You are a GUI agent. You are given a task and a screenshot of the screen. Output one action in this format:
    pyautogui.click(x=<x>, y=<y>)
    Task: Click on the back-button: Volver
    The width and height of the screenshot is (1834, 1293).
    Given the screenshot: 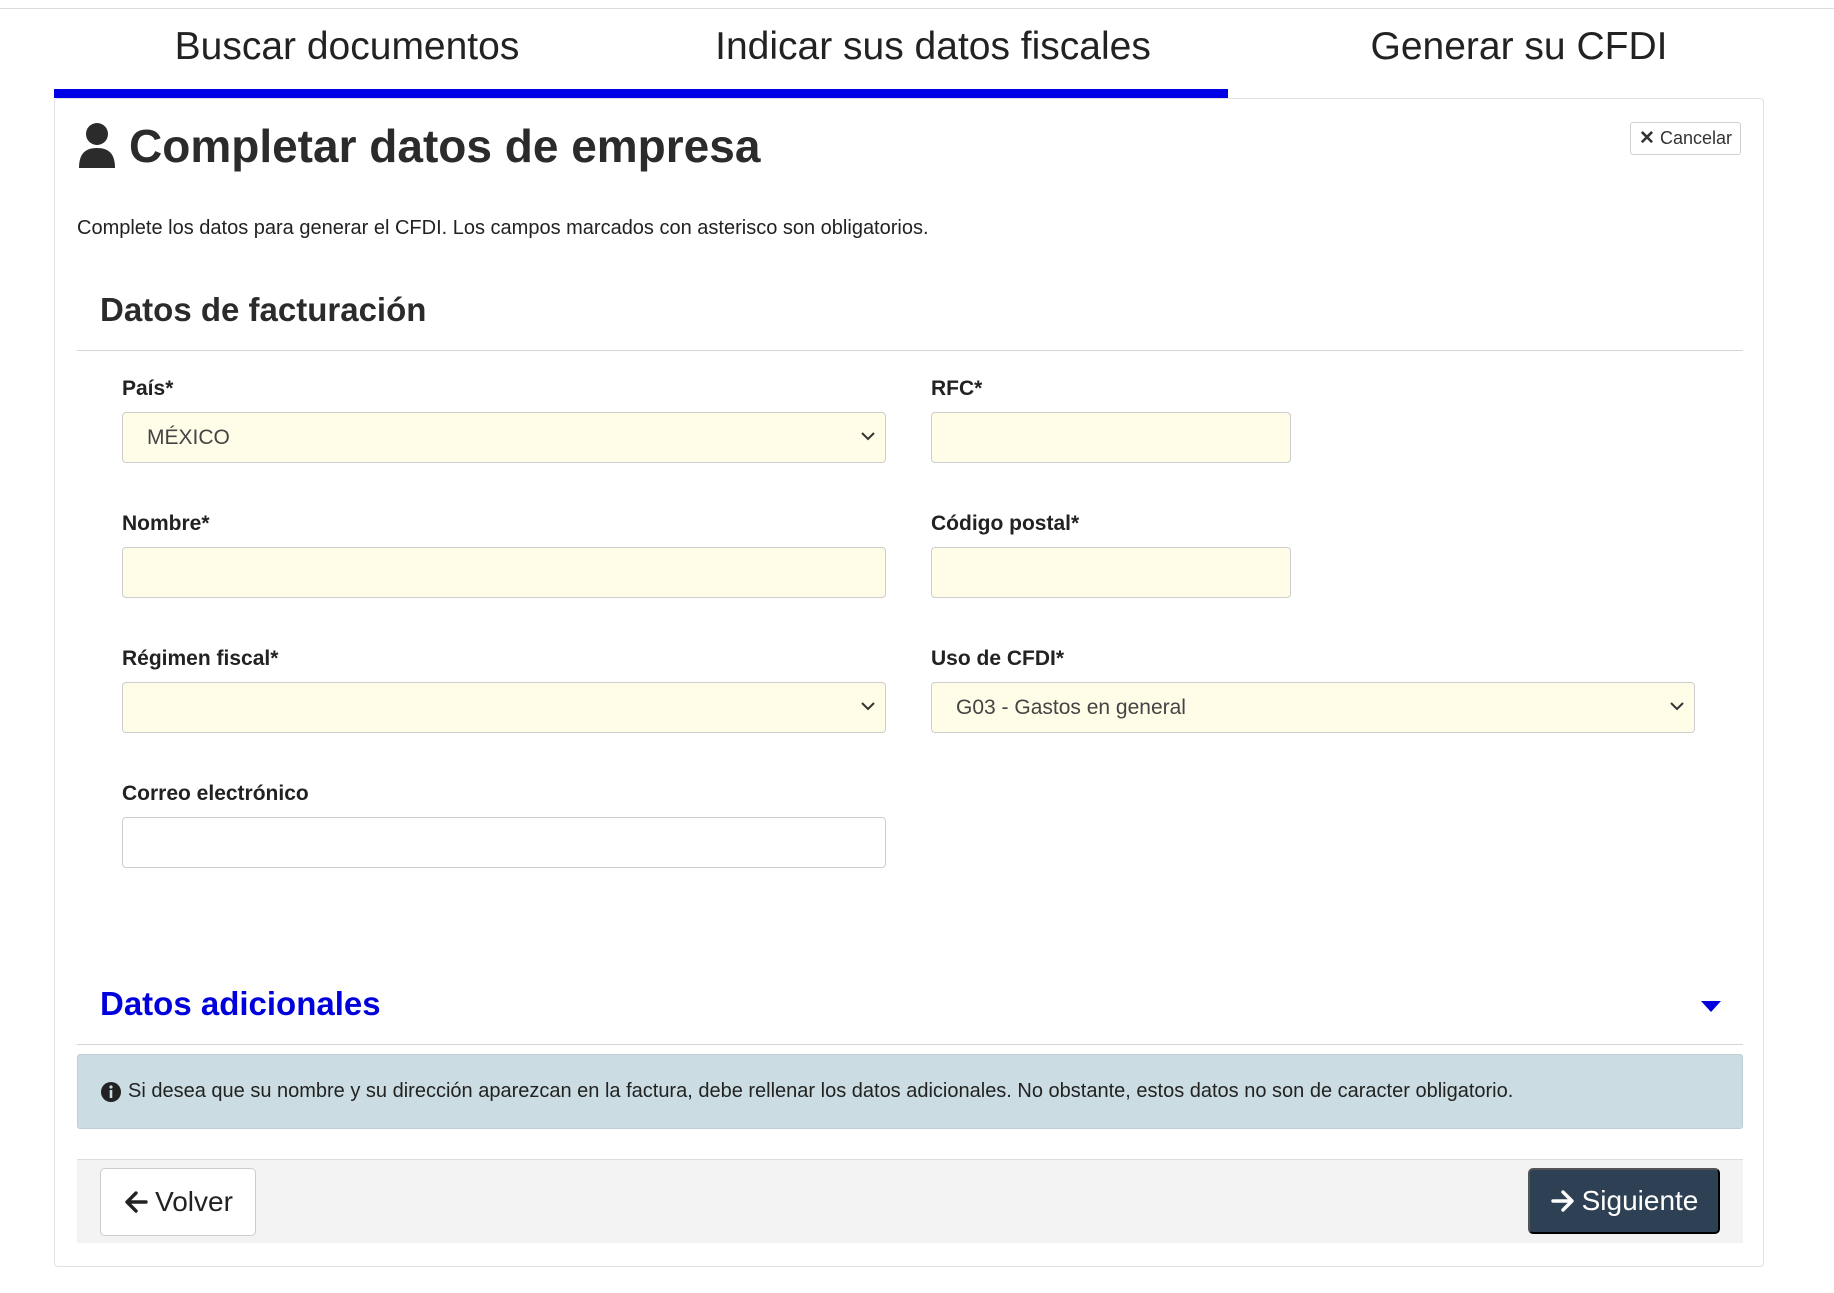 What is the action you would take?
    pyautogui.click(x=178, y=1202)
    